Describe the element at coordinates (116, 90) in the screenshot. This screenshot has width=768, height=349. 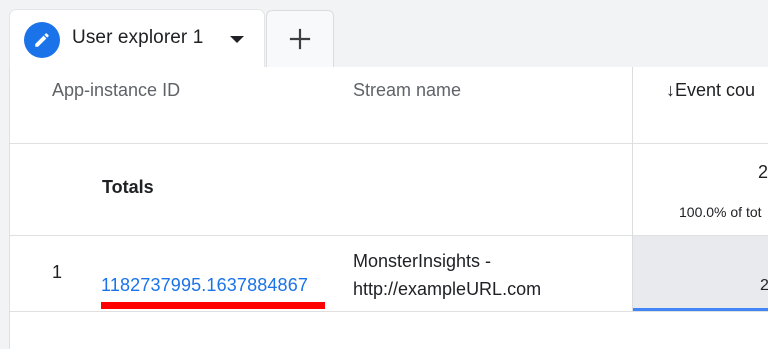
I see `column-header-app-instance-id: App-instance ID` at that location.